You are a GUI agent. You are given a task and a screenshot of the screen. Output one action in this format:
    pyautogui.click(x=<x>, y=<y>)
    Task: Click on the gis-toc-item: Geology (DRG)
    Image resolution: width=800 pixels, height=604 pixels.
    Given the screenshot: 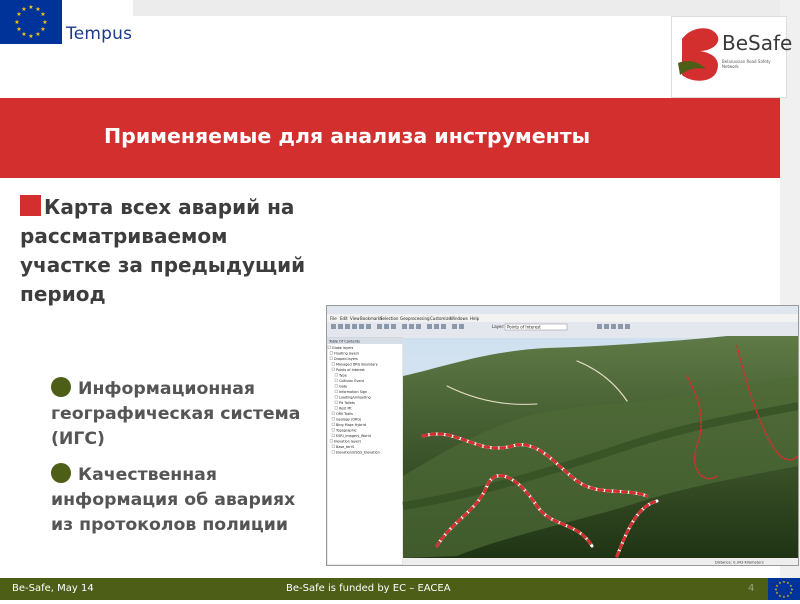 What is the action you would take?
    pyautogui.click(x=349, y=420)
    